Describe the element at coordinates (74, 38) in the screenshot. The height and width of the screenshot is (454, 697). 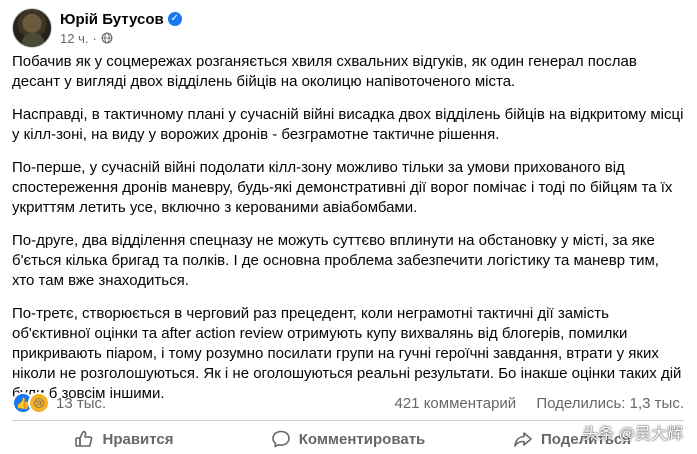
I see `post-timestamp: 12 ч.` at that location.